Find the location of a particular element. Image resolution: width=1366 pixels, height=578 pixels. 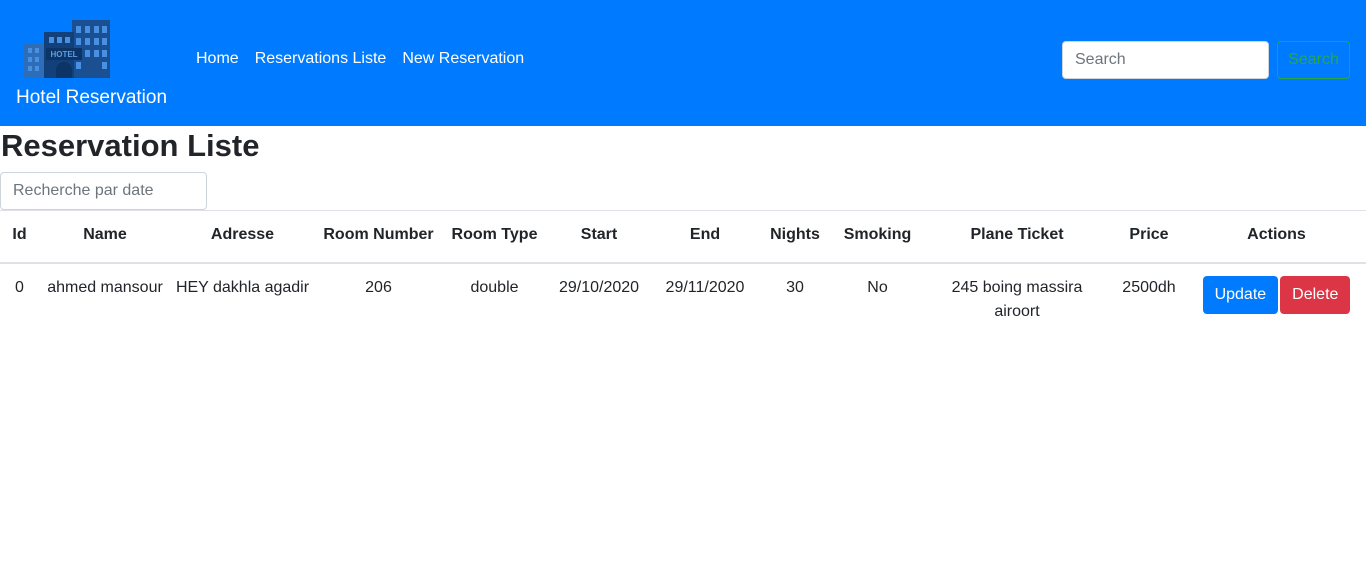

brand-name: Hotel Reservation is located at coordinates (91, 98).